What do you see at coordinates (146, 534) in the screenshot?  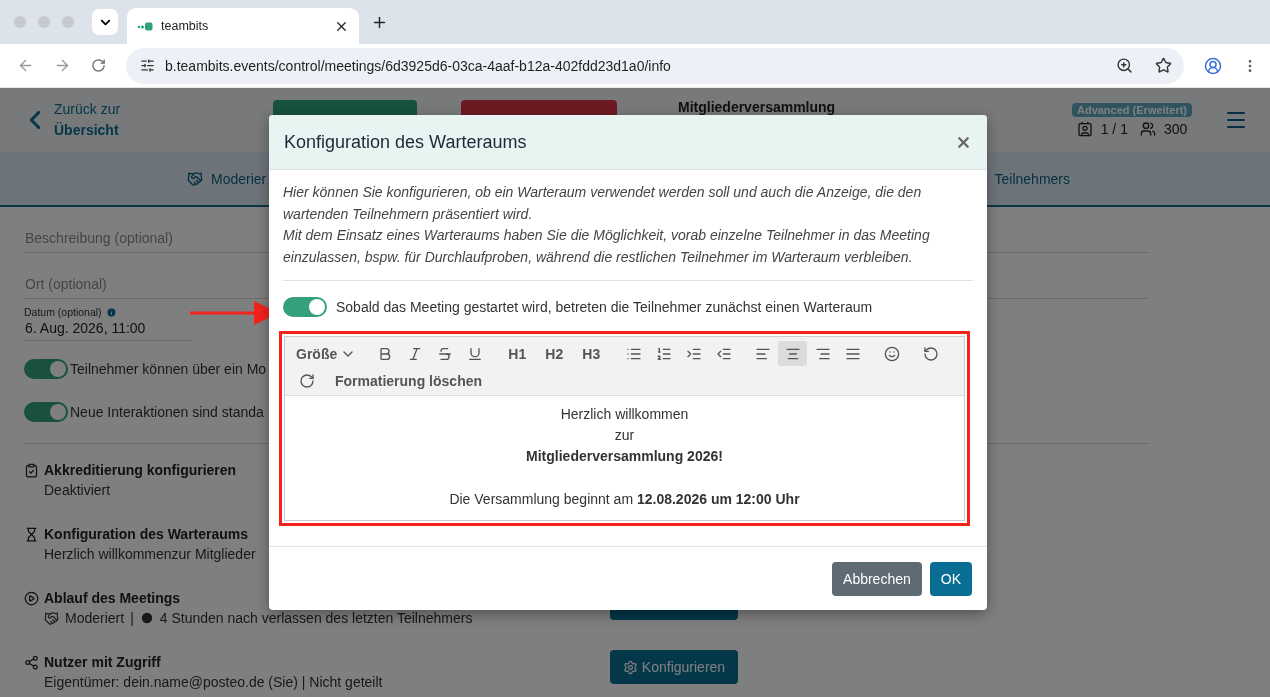 I see `section-title: Konfiguration des Warteraums` at bounding box center [146, 534].